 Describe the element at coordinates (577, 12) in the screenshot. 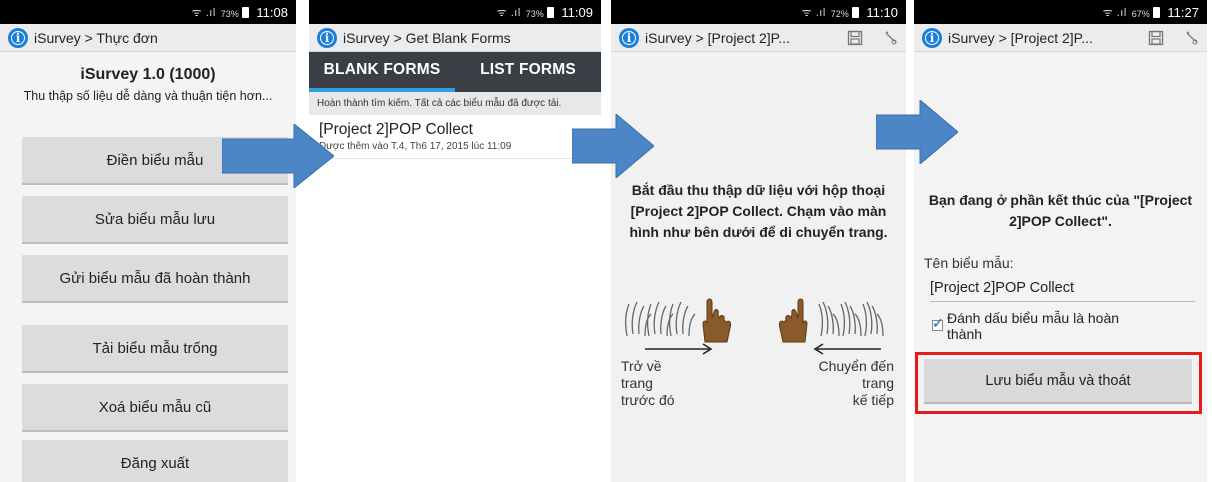

I see `clock: 11:09` at that location.